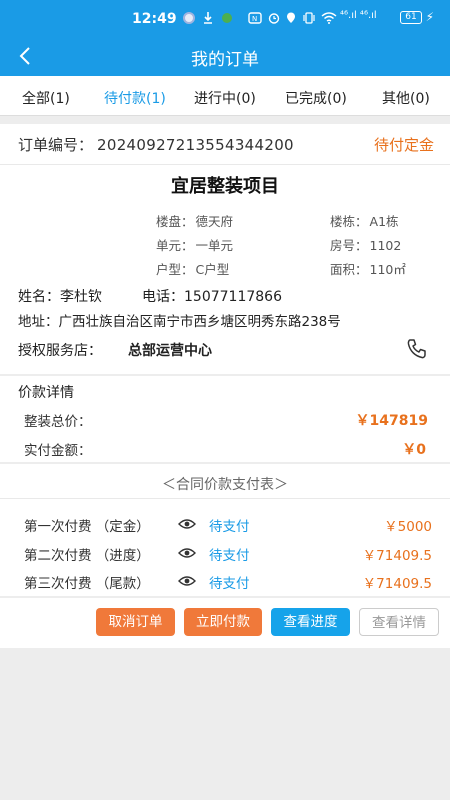  What do you see at coordinates (225, 60) in the screenshot?
I see `page-title: 我的订单` at bounding box center [225, 60].